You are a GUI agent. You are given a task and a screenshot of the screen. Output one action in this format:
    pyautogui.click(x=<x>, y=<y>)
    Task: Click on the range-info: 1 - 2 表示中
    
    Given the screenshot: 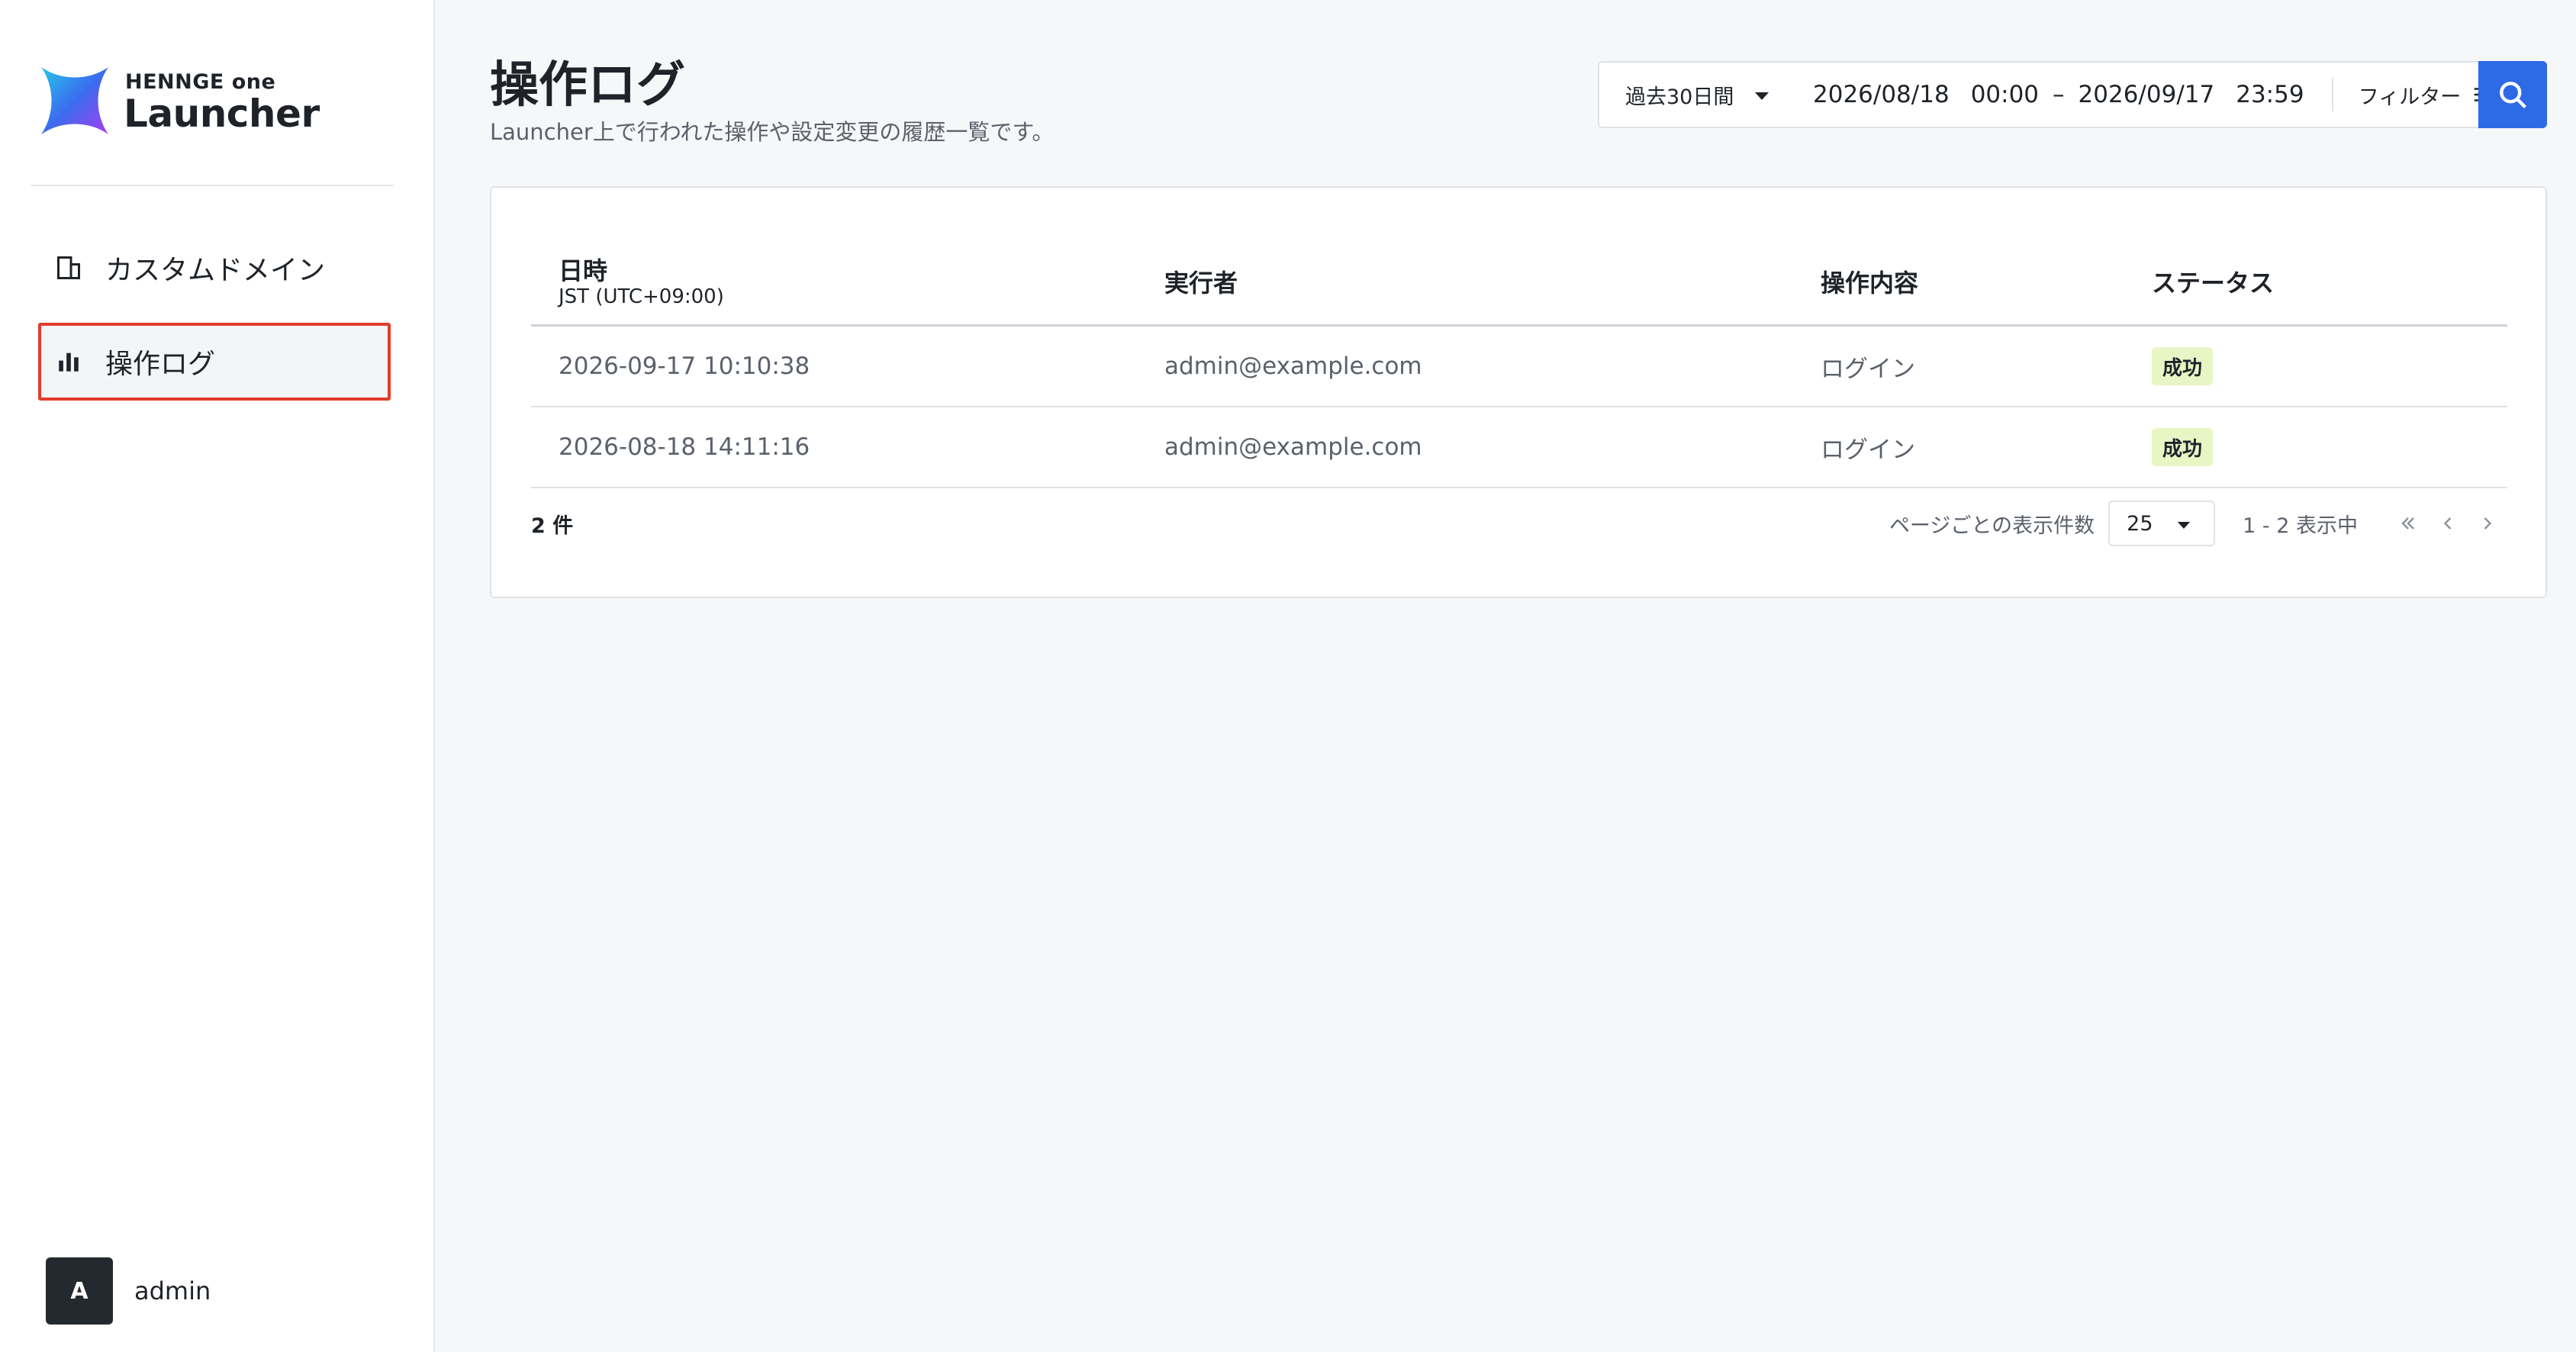 What is the action you would take?
    pyautogui.click(x=2300, y=525)
    